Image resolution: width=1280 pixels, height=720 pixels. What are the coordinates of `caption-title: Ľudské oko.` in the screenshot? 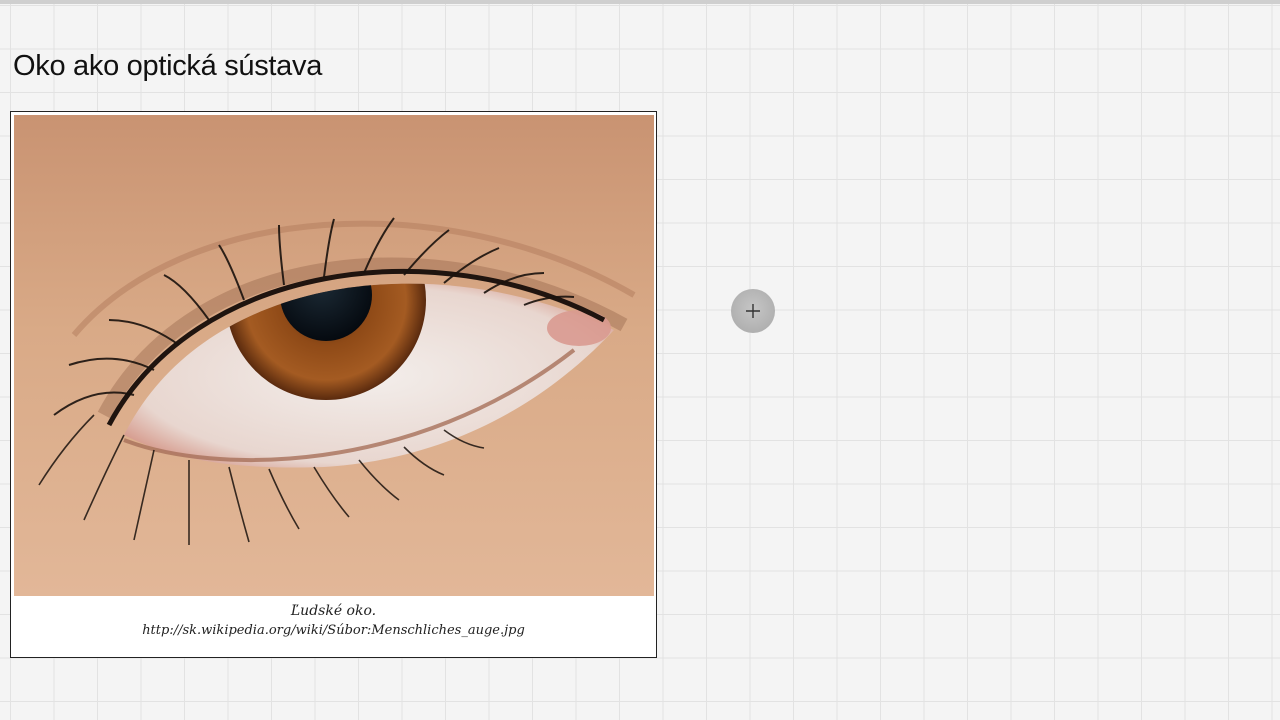 It's located at (333, 611).